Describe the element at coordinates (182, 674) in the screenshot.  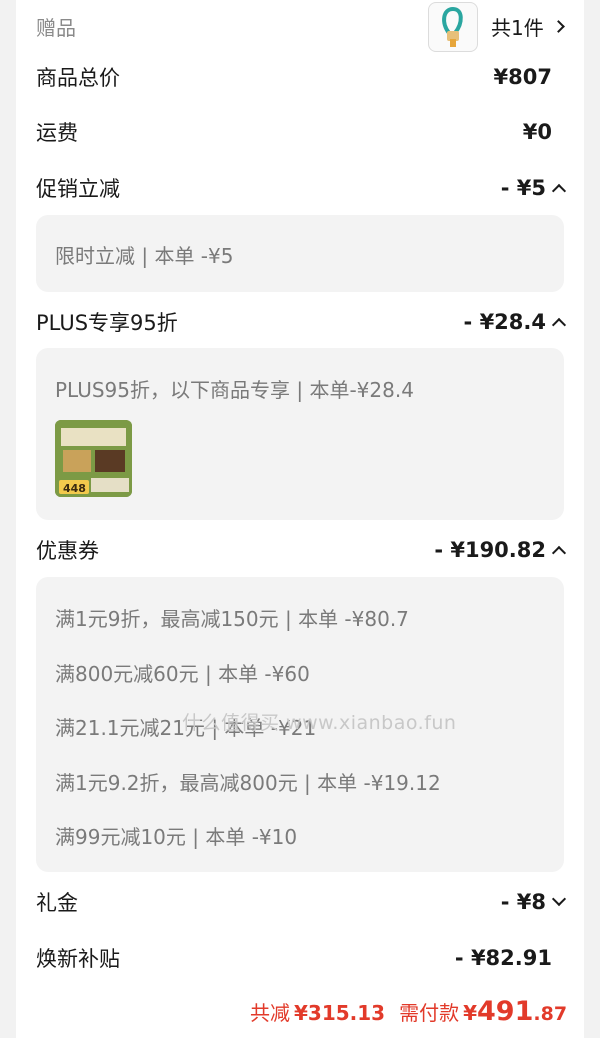
I see `coupon-item: 满800元减60元 | 本单 -¥60` at that location.